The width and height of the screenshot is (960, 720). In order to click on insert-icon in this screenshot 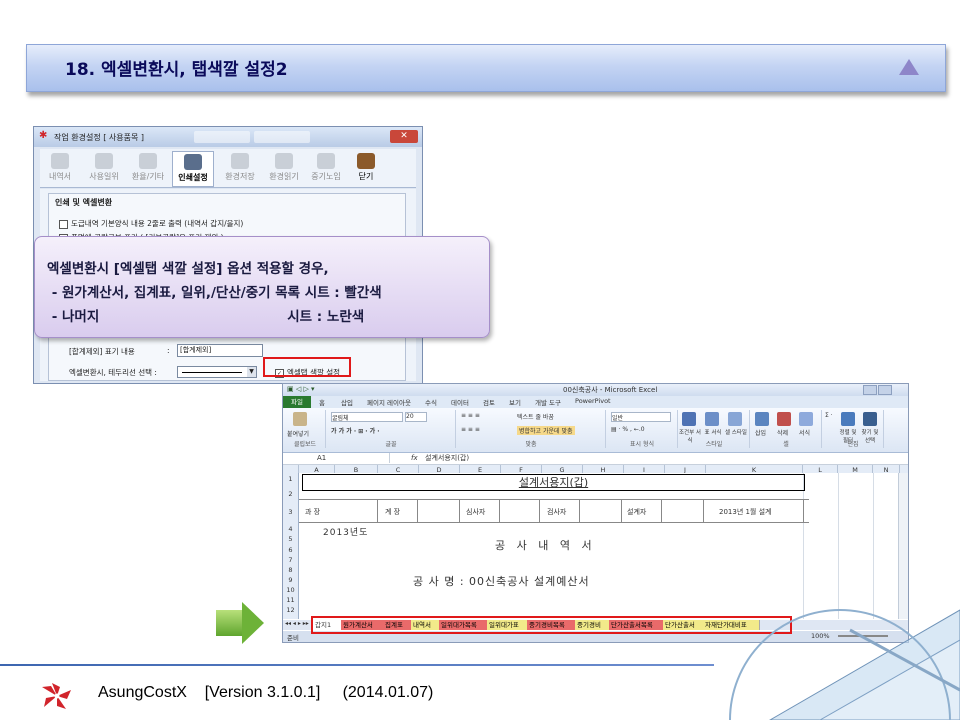, I will do `click(762, 419)`.